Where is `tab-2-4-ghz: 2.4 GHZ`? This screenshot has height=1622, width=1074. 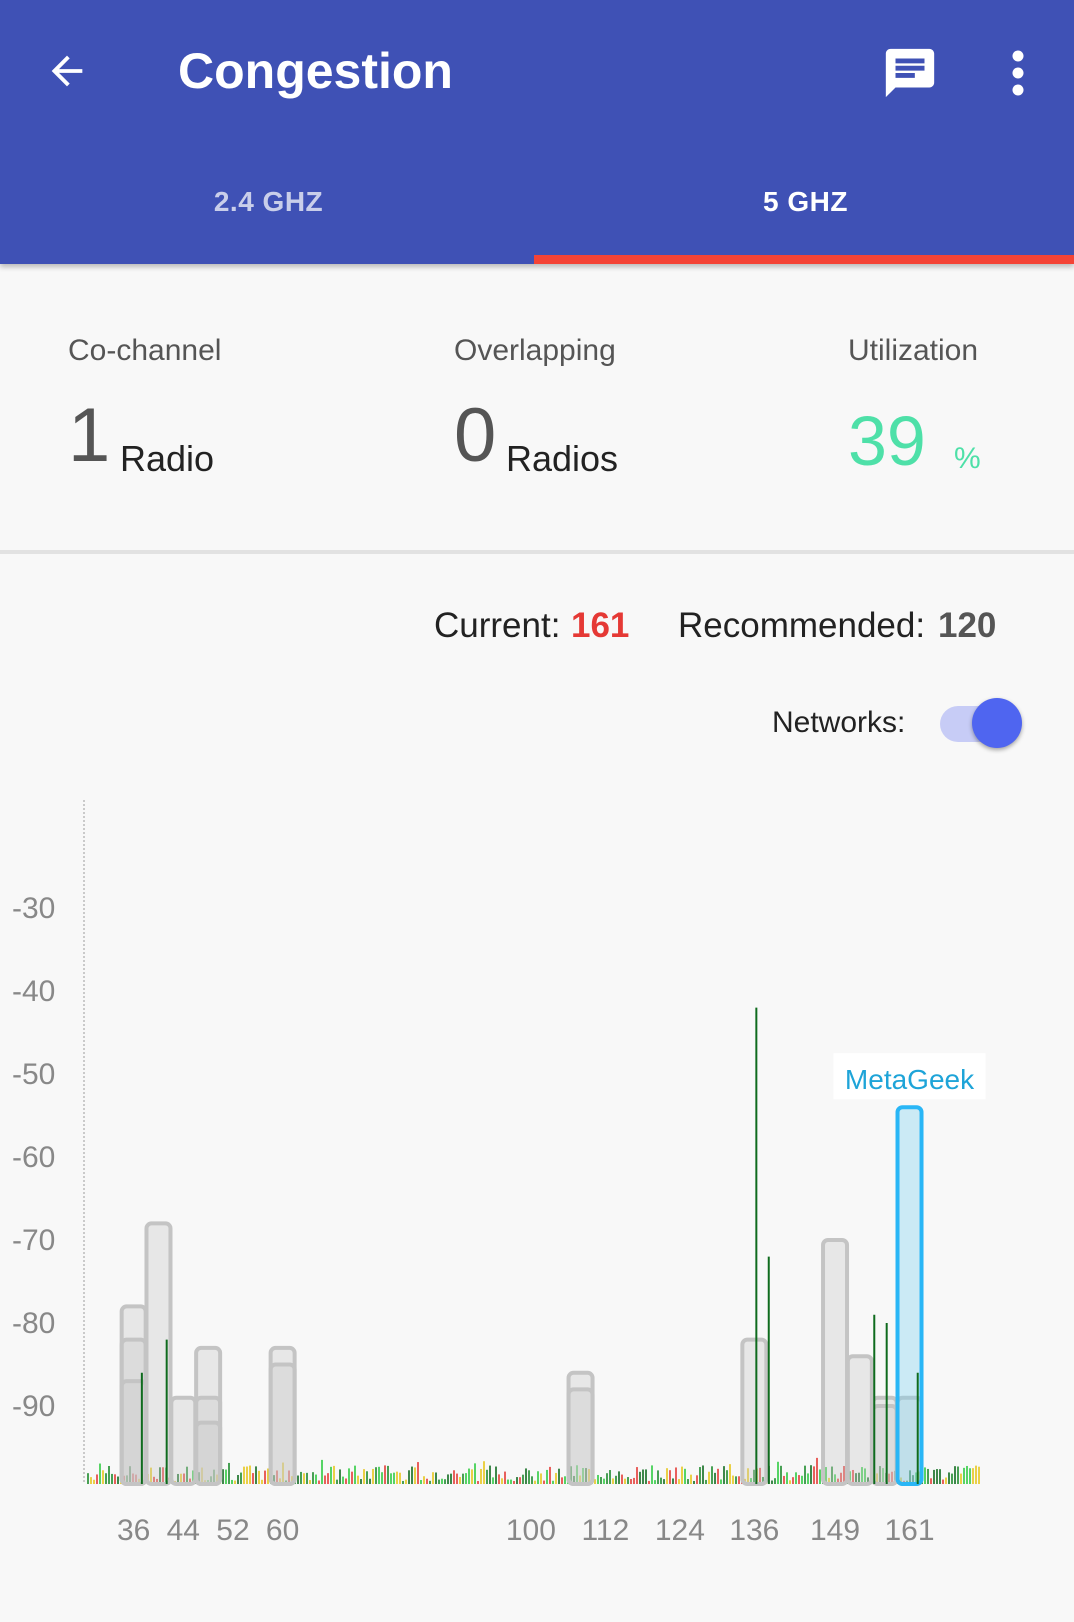
tab-2-4-ghz: 2.4 GHZ is located at coordinates (268, 216).